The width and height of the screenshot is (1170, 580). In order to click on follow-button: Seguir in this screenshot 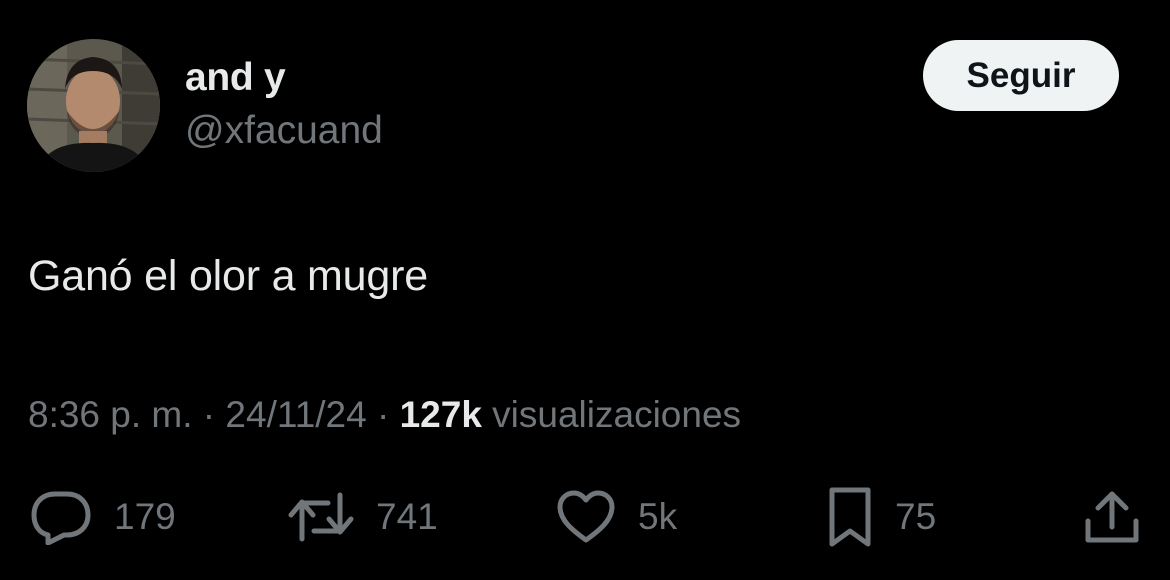, I will do `click(1021, 75)`.